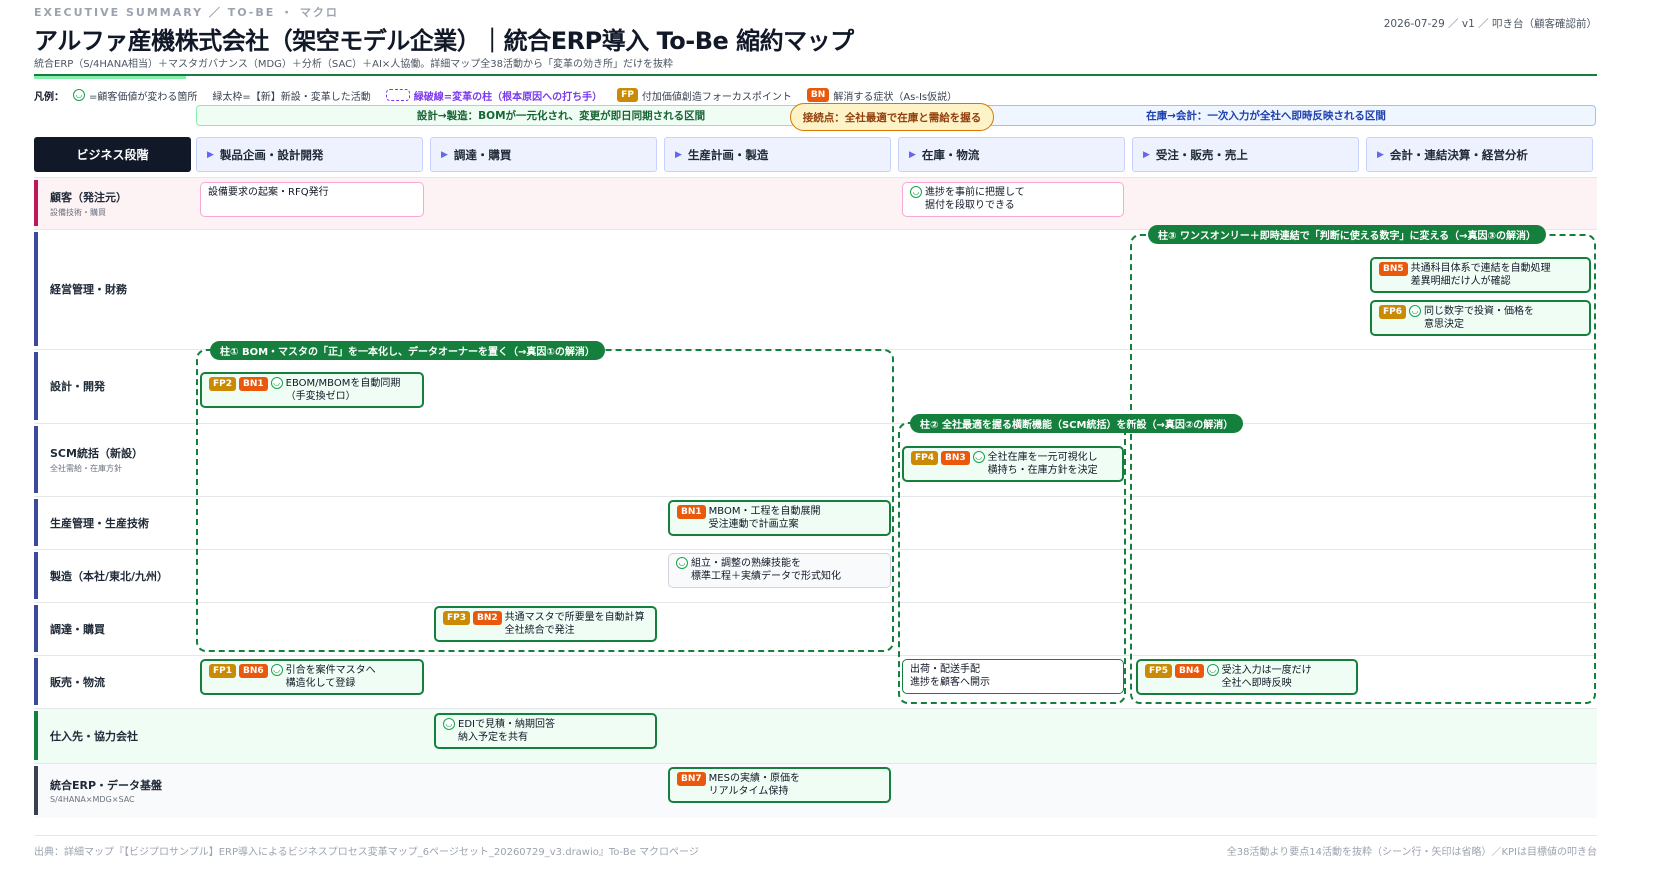 The width and height of the screenshot is (1673, 876). What do you see at coordinates (777, 154) in the screenshot?
I see `column-header-production: ▶ 生産計画・製造` at bounding box center [777, 154].